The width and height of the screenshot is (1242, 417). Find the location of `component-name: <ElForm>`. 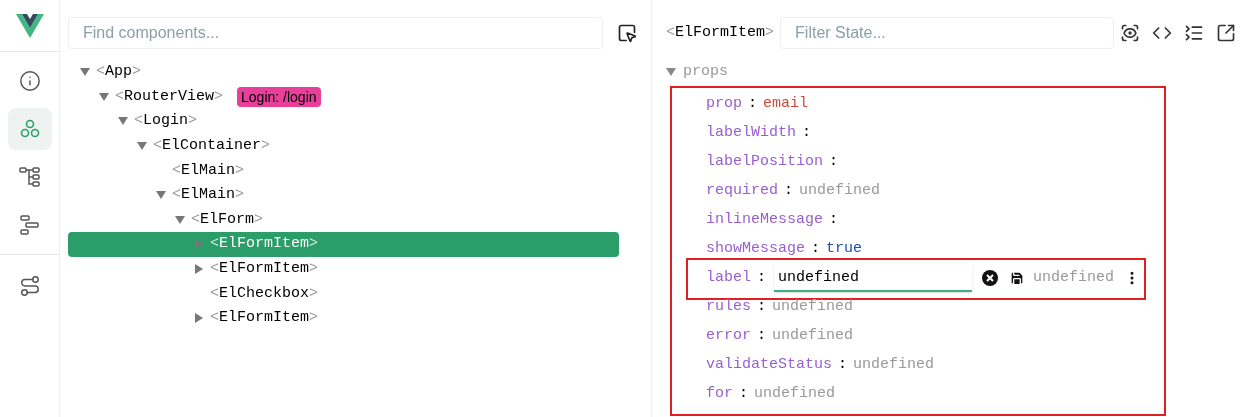

component-name: <ElForm> is located at coordinates (227, 219).